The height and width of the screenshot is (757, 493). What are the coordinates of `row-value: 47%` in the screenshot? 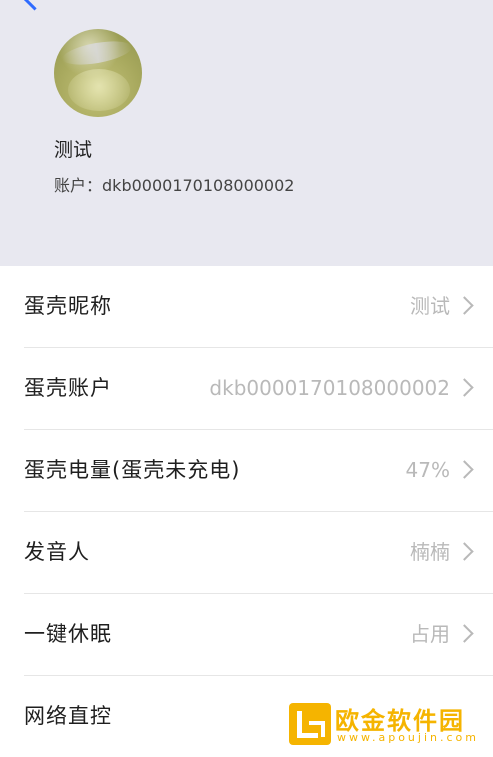 It's located at (427, 470).